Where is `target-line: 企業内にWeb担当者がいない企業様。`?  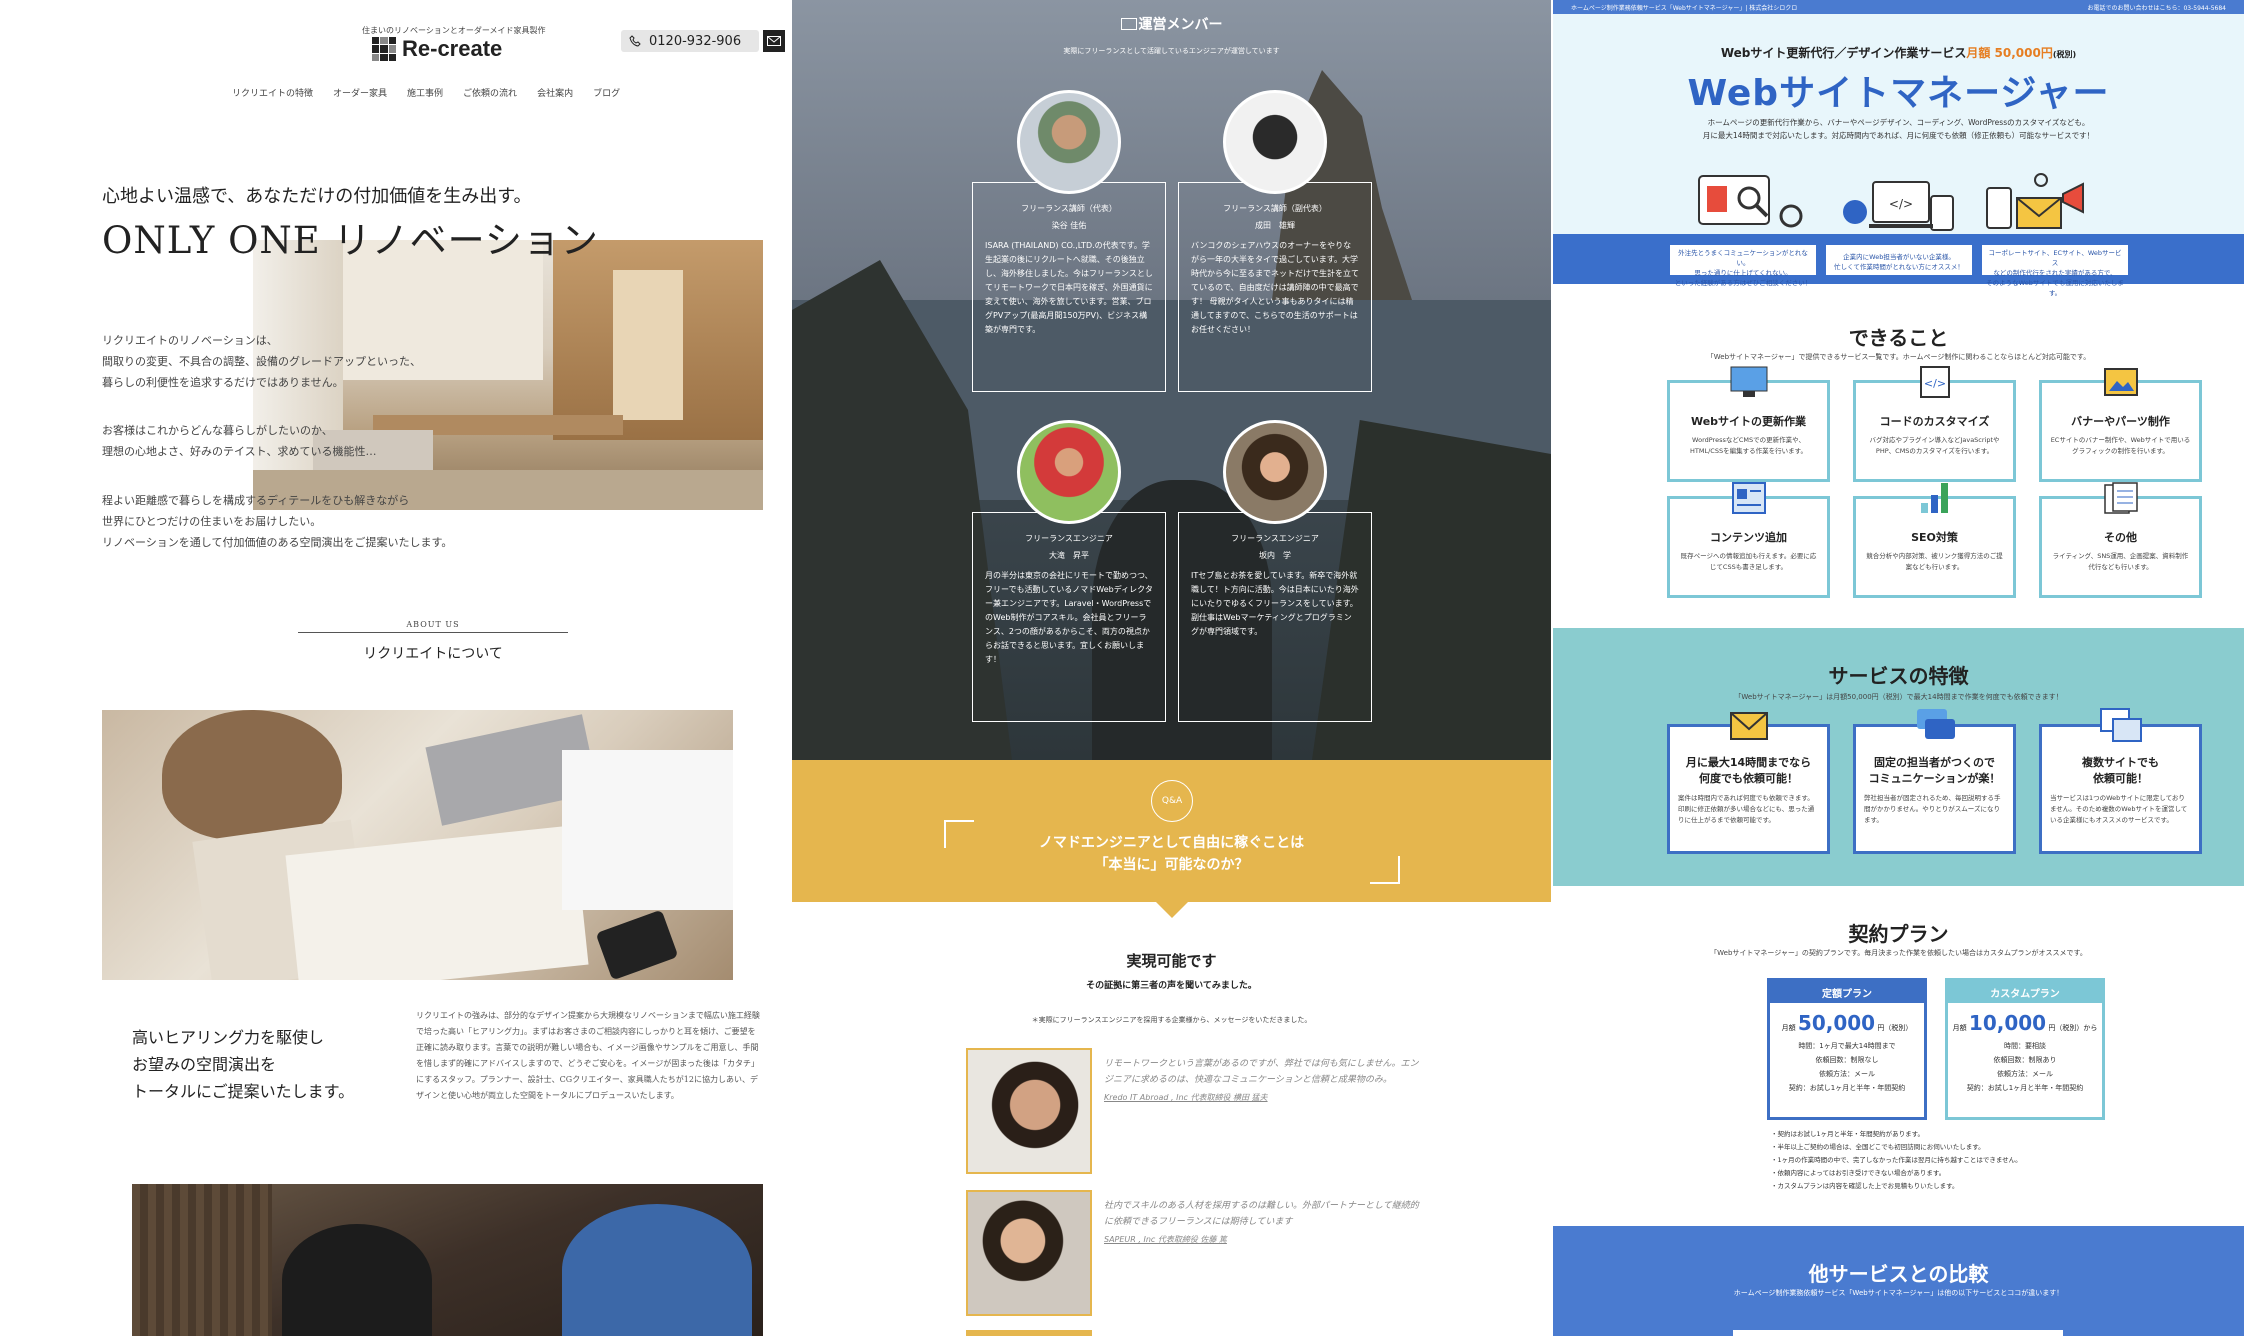
target-line: 企業内にWeb担当者がいない企業様。 is located at coordinates (1899, 257).